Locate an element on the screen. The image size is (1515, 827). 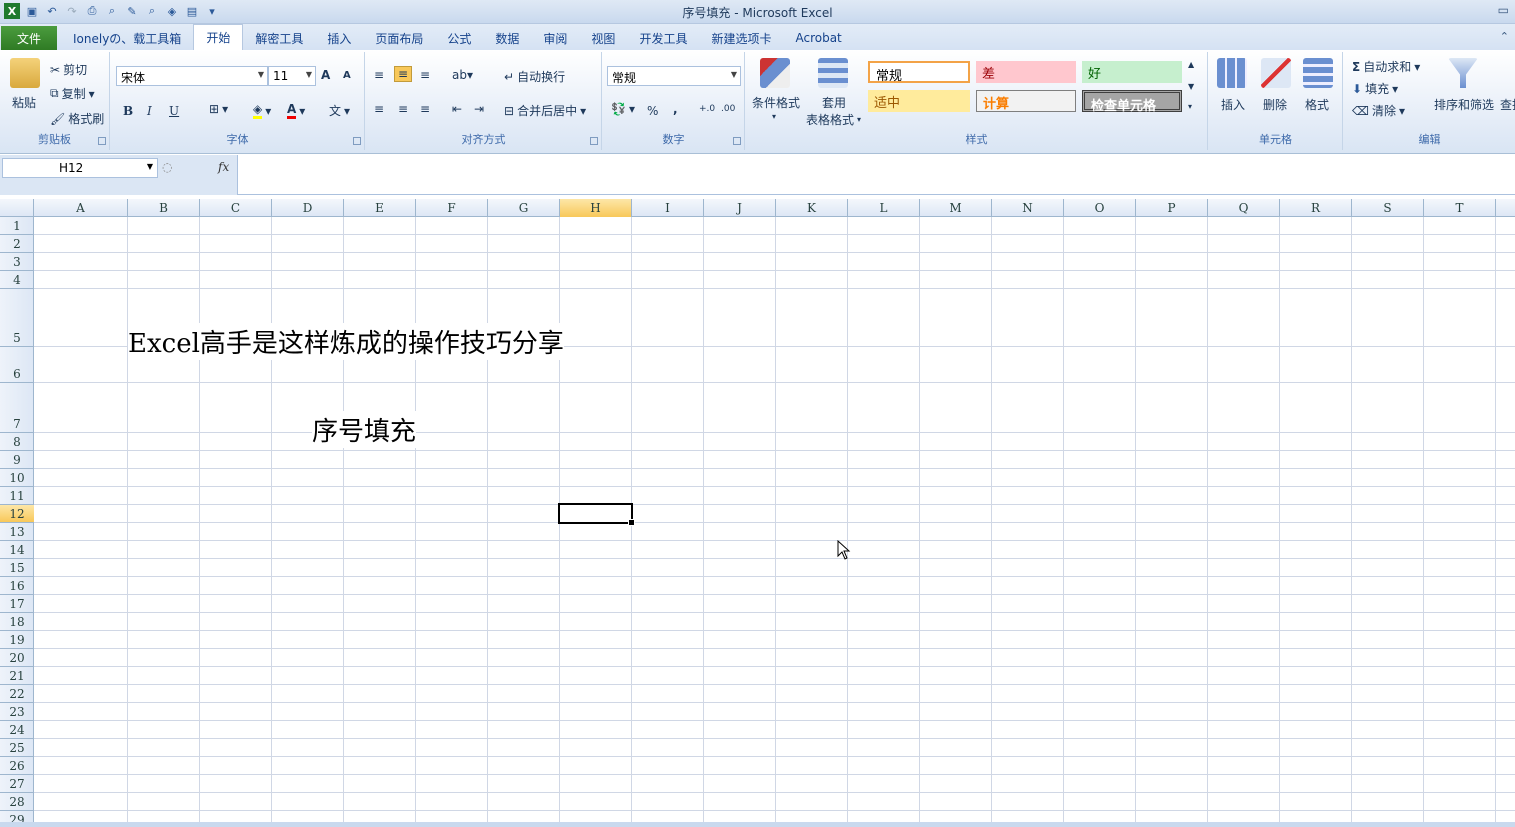
column-header-o: O is located at coordinates (1100, 208).